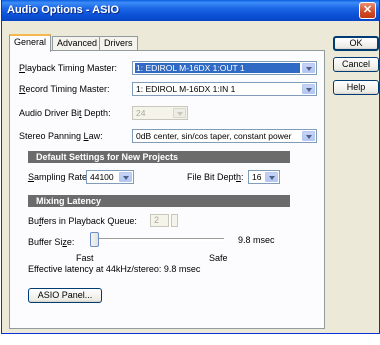 The width and height of the screenshot is (380, 345). I want to click on title-bar: Audio Options - ASIO ✕, so click(190, 10).